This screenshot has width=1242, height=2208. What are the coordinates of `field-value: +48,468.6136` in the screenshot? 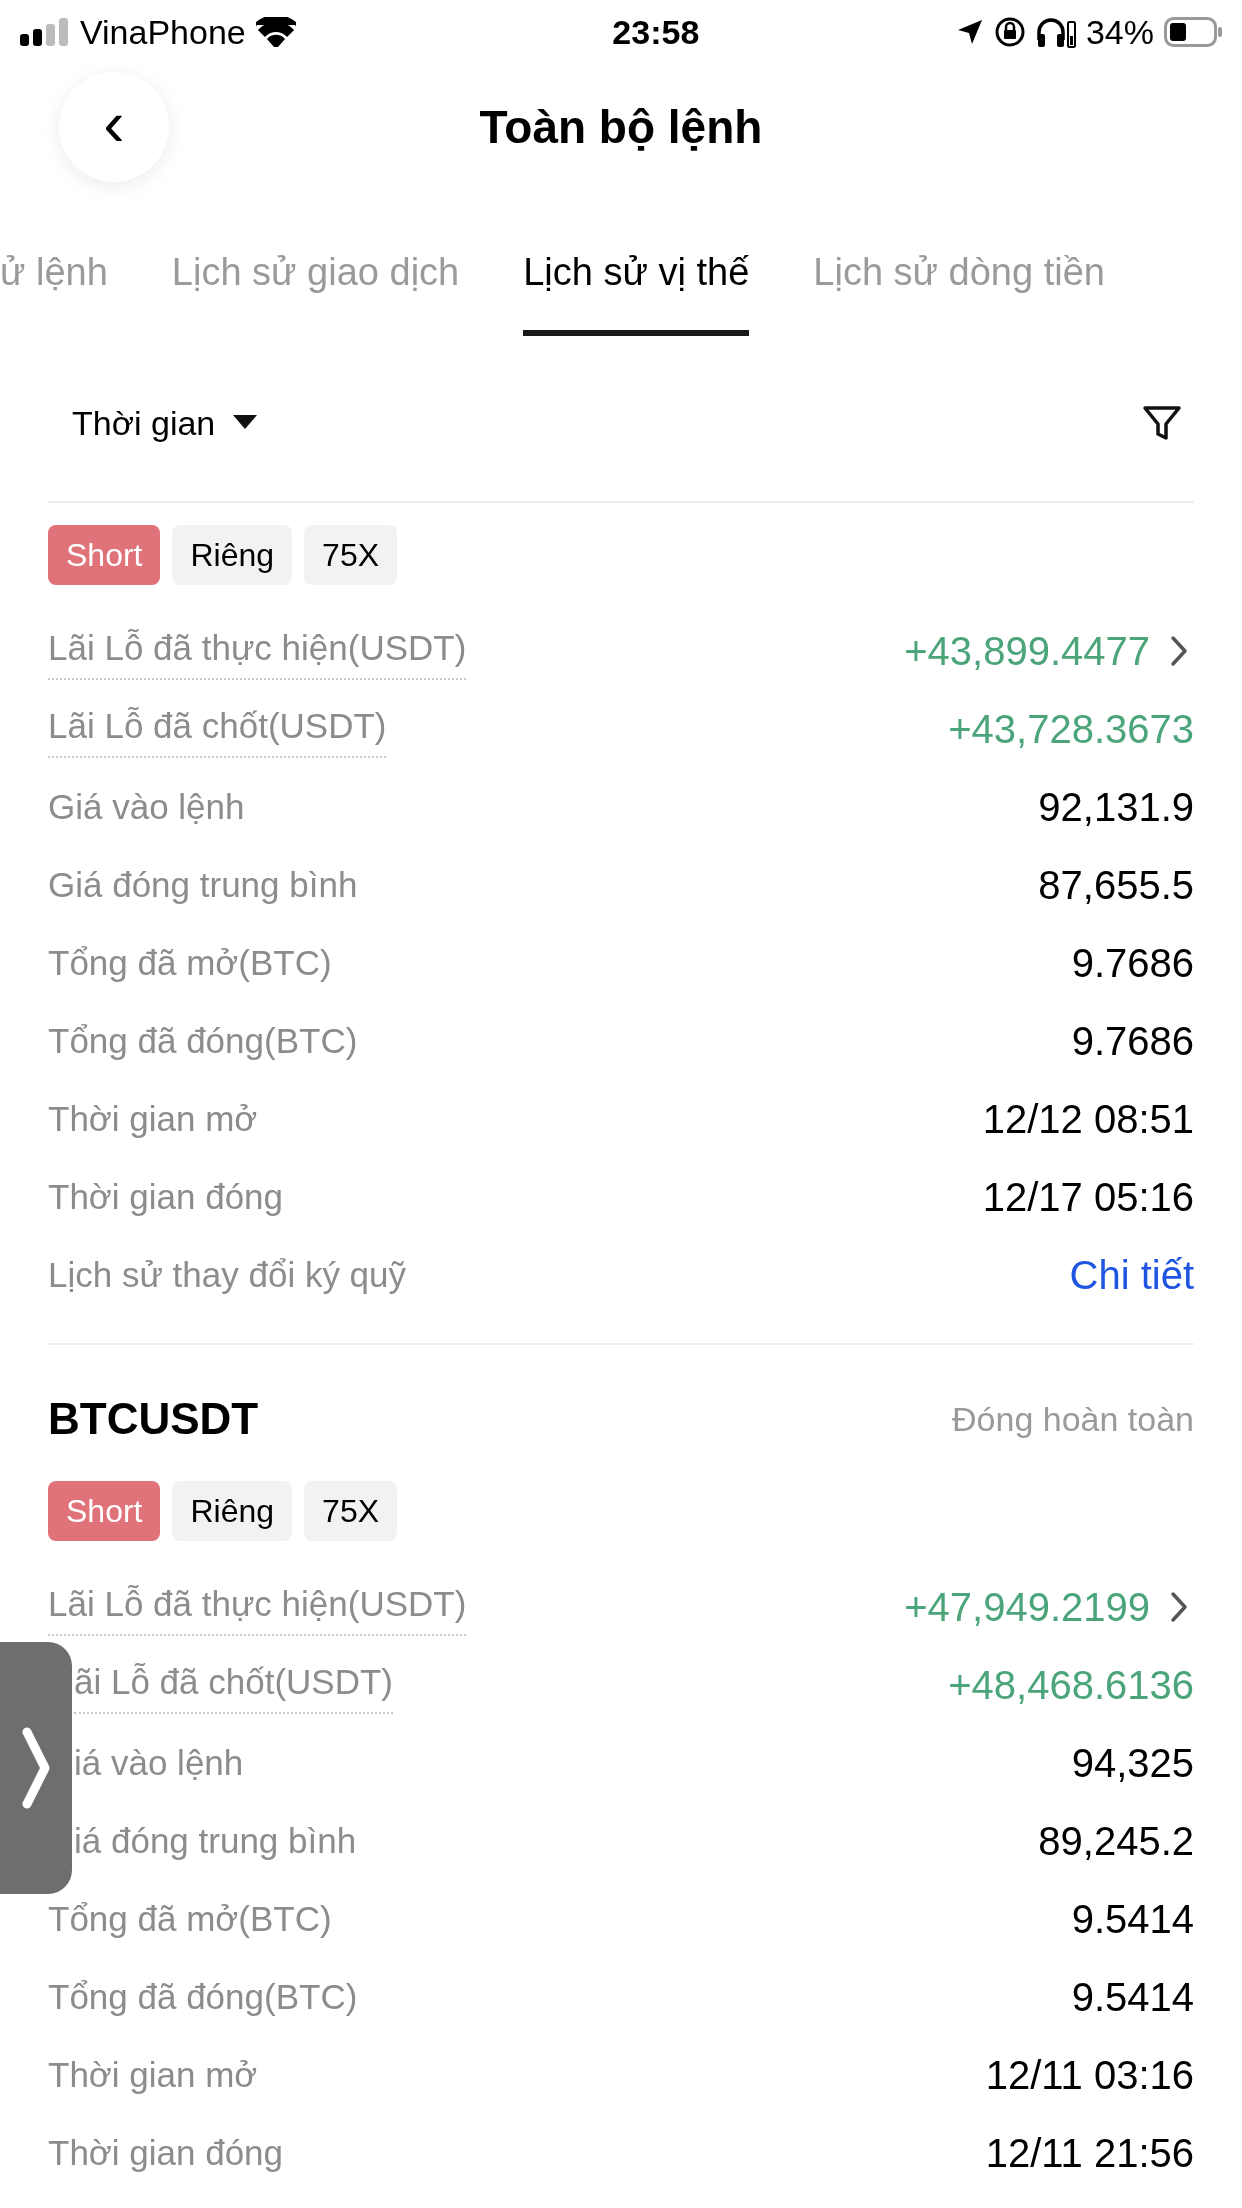 It's located at (1071, 1685).